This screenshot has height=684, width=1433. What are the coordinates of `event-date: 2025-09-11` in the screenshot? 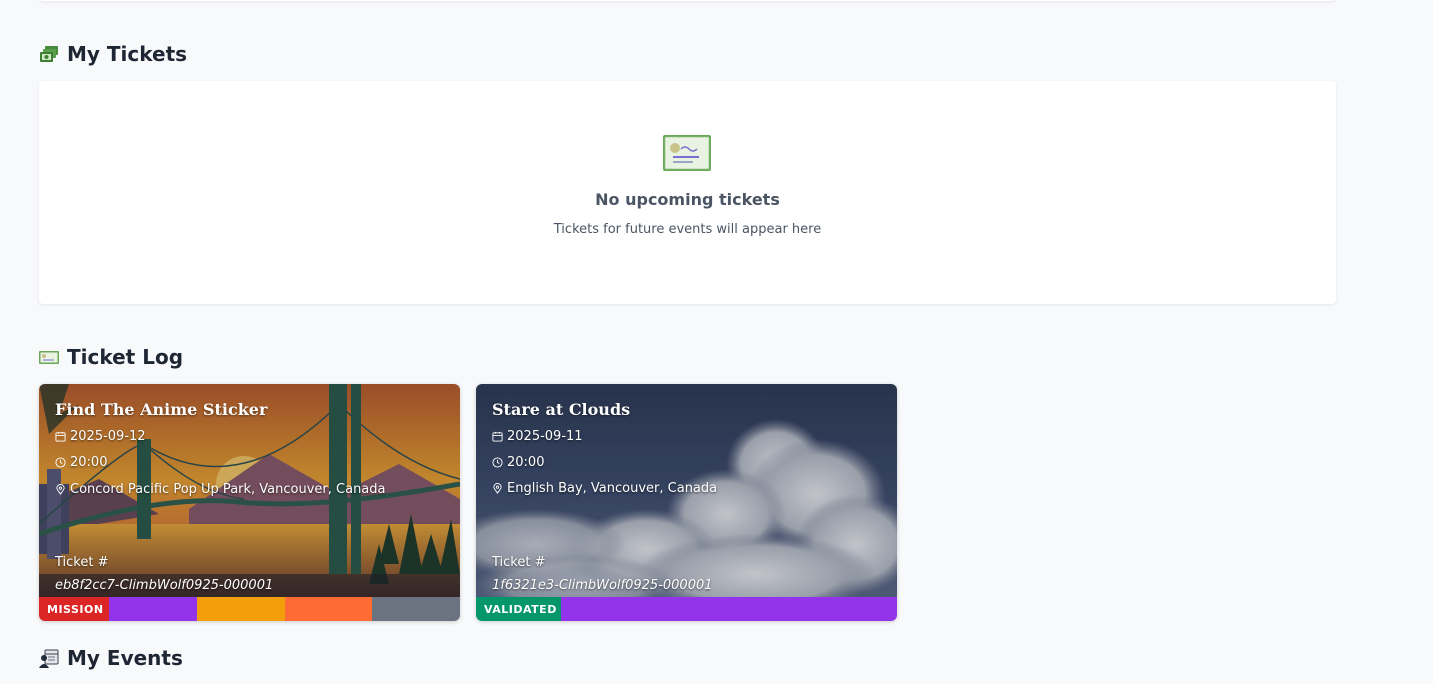 It's located at (545, 436).